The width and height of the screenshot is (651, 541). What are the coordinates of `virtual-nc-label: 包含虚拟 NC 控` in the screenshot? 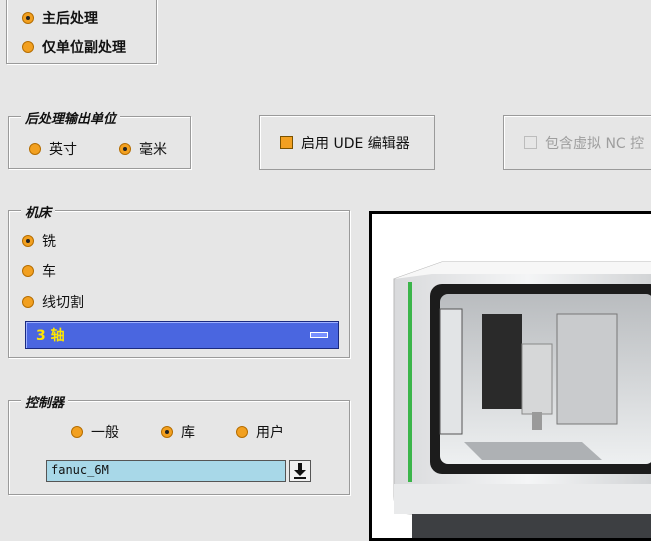 It's located at (595, 143).